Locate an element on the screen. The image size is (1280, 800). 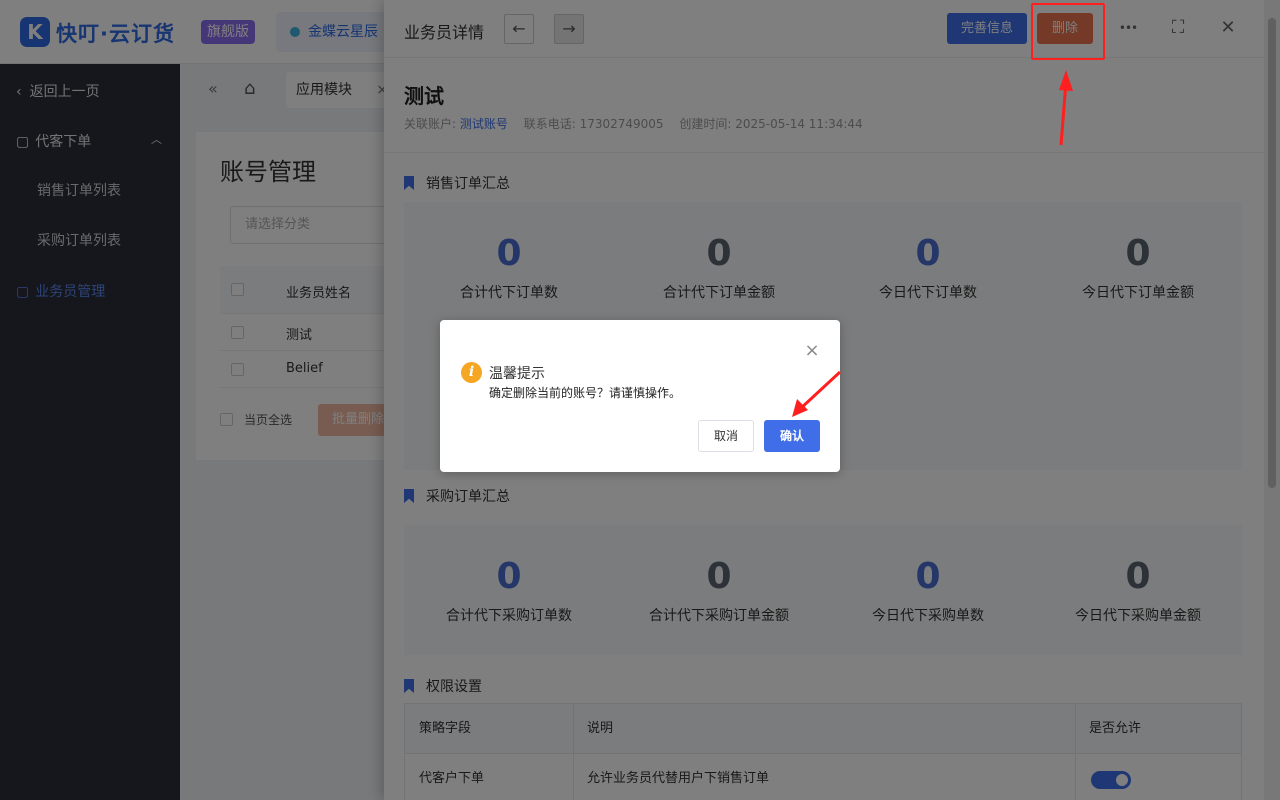
dialog-title: 温馨提示 is located at coordinates (517, 374).